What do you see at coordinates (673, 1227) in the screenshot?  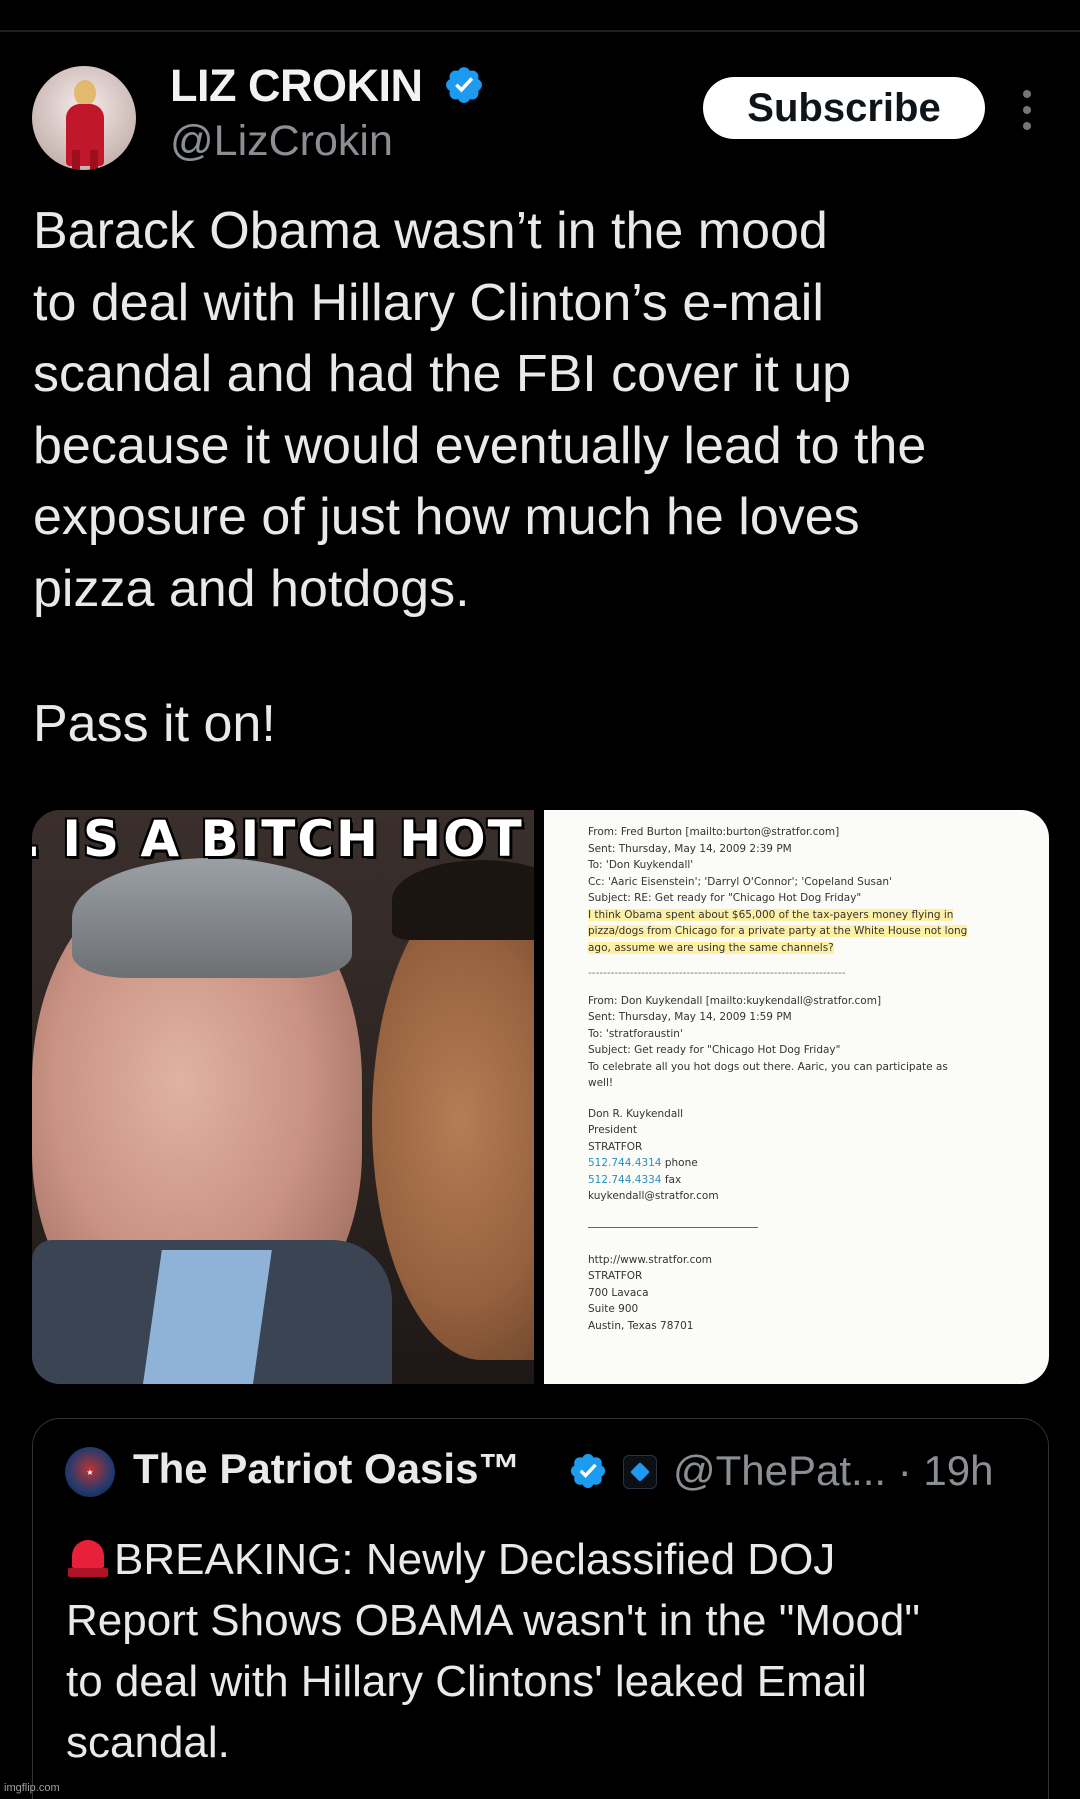 I see `signature-rule` at bounding box center [673, 1227].